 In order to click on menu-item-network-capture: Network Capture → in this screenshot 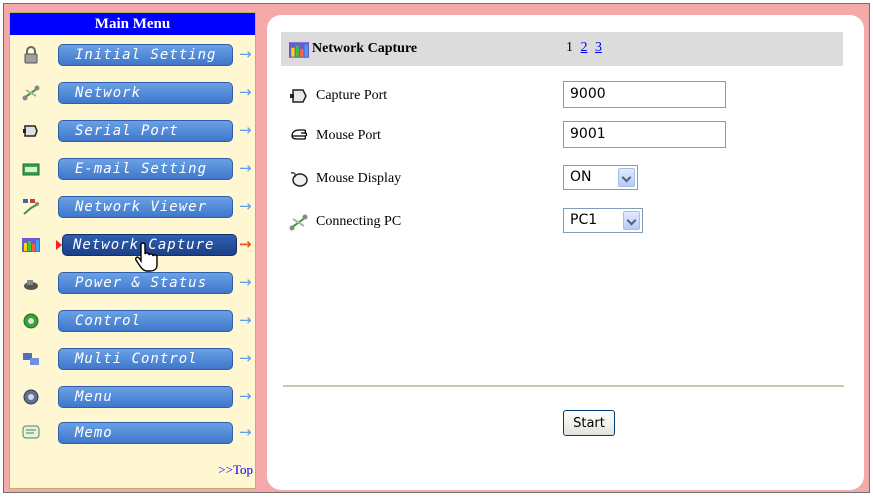, I will do `click(132, 245)`.